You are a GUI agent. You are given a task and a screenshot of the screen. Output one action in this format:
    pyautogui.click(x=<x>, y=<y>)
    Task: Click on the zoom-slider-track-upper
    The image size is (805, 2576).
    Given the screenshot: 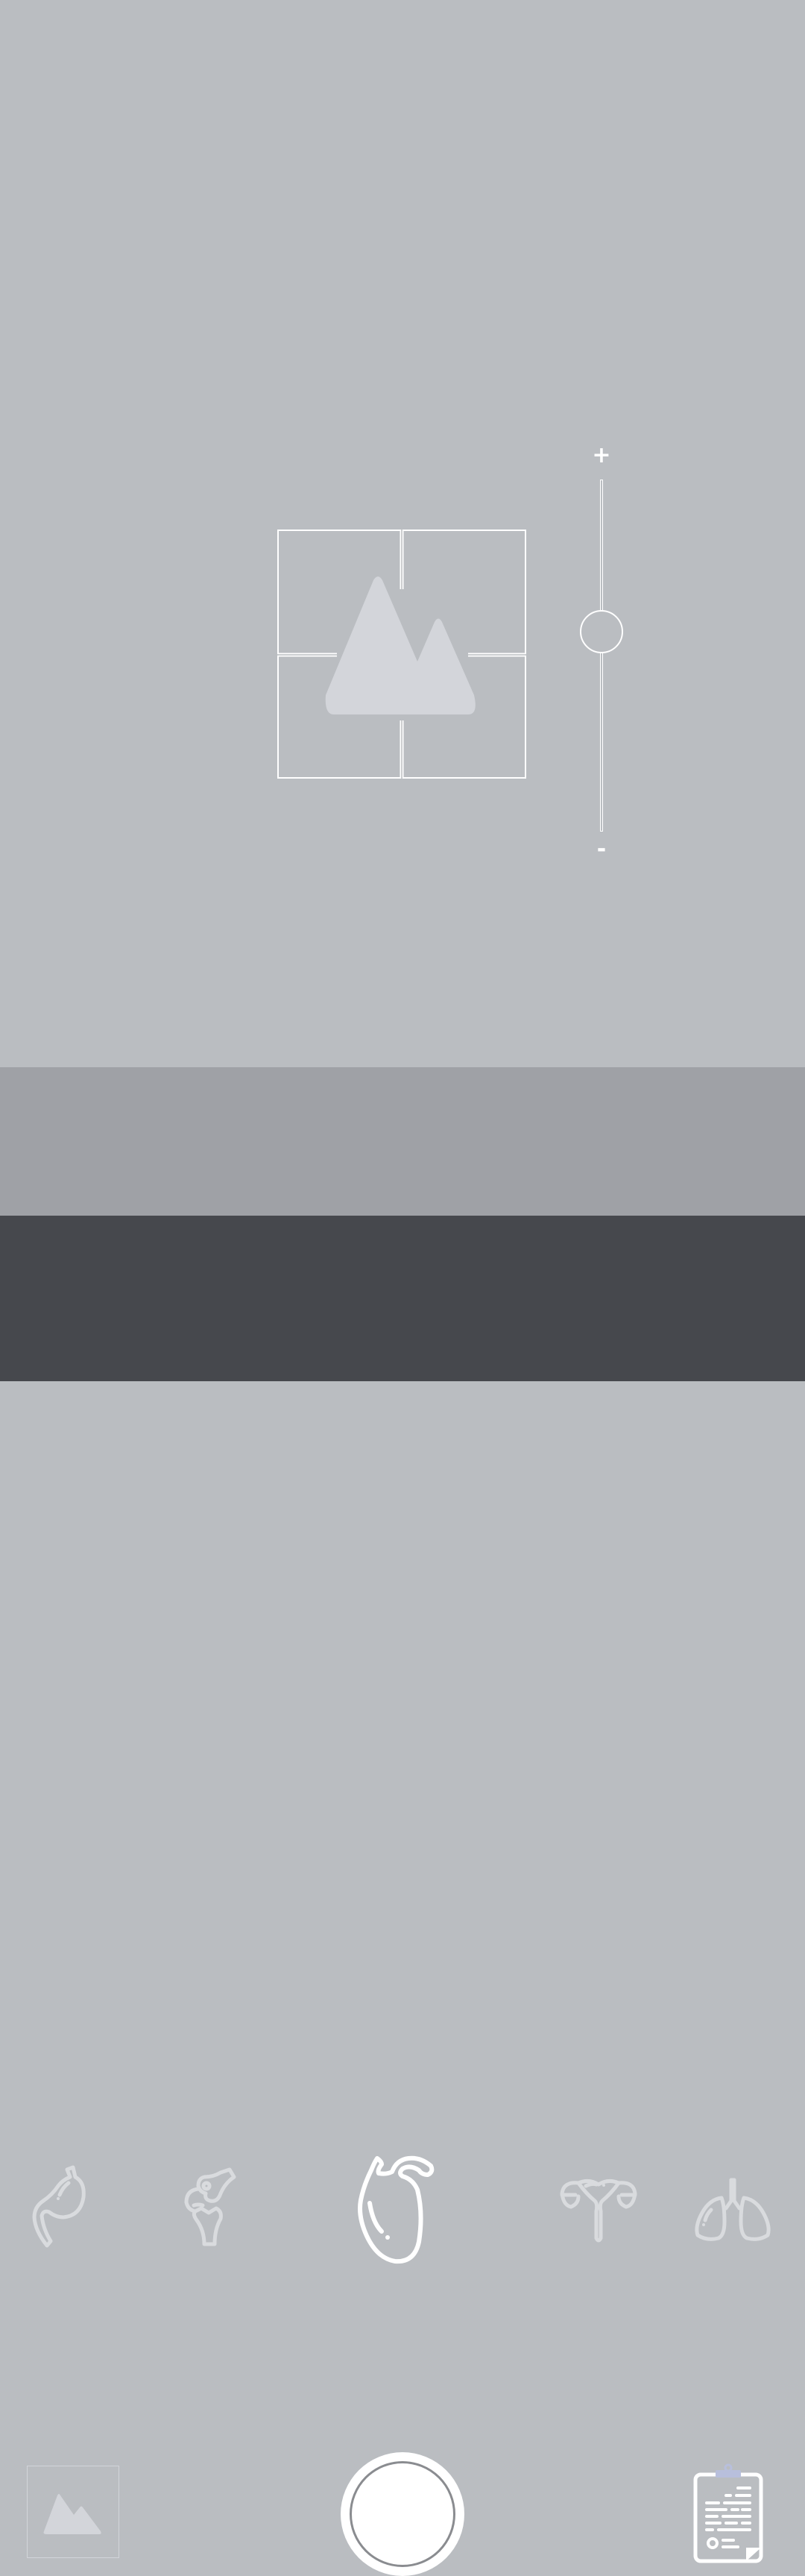 What is the action you would take?
    pyautogui.click(x=601, y=545)
    